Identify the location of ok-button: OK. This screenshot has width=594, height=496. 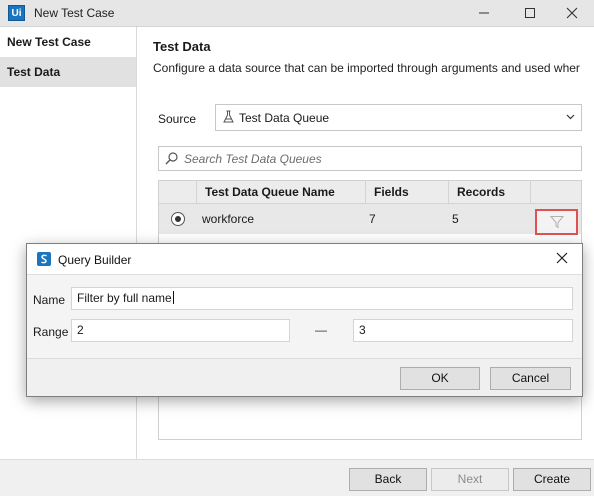
(440, 378).